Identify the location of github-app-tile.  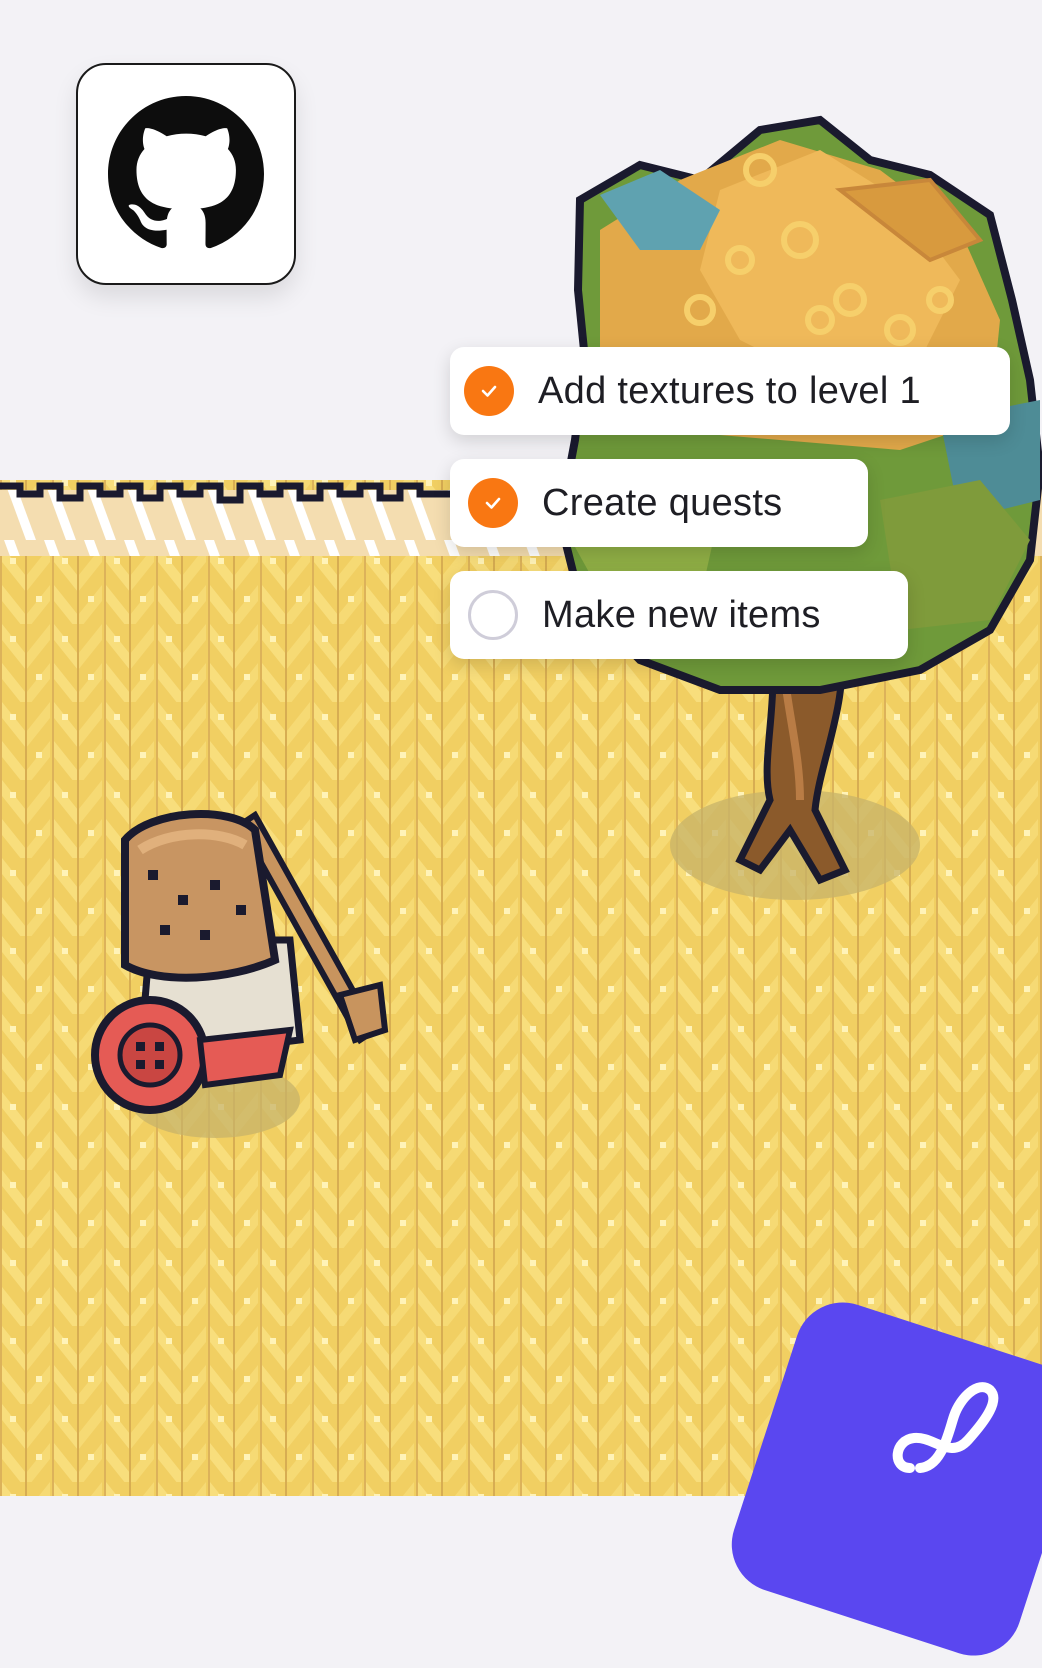
(186, 174).